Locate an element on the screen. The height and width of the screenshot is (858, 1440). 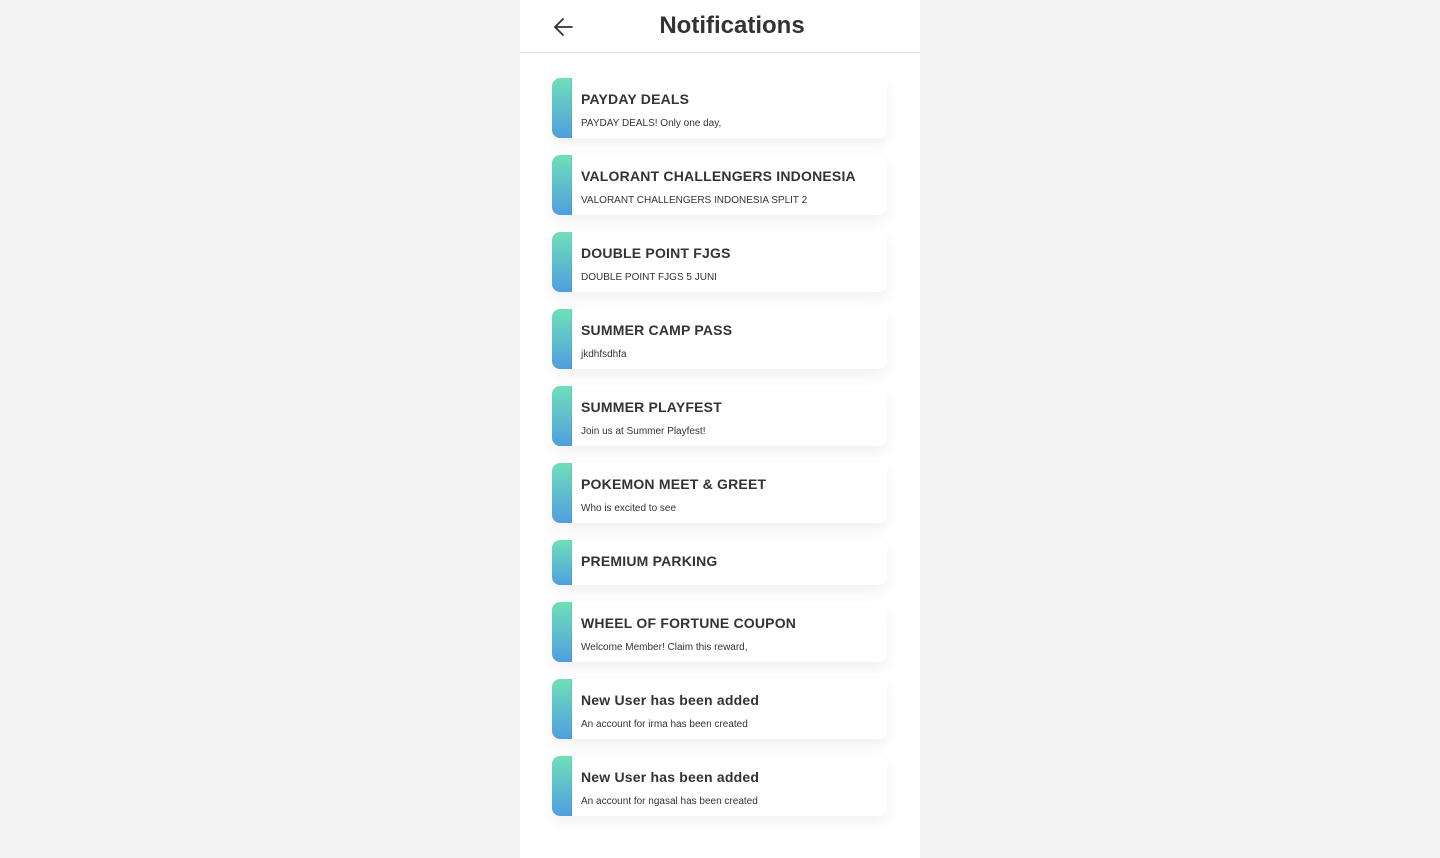
notification-body: jkdhfsdhfa is located at coordinates (604, 354).